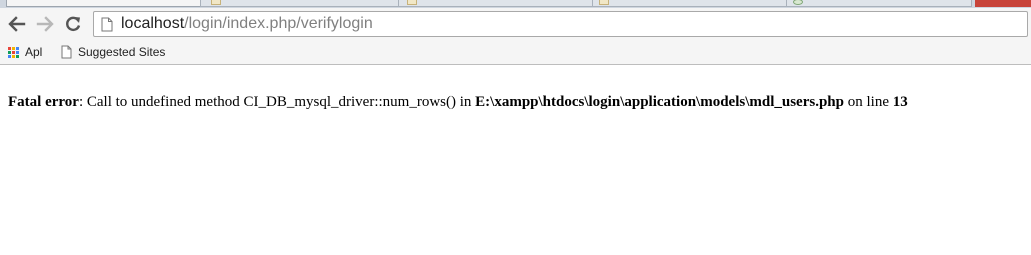 Image resolution: width=1031 pixels, height=255 pixels. I want to click on browser-toolbar: localhost/login/index.php/verifylogin, so click(515, 24).